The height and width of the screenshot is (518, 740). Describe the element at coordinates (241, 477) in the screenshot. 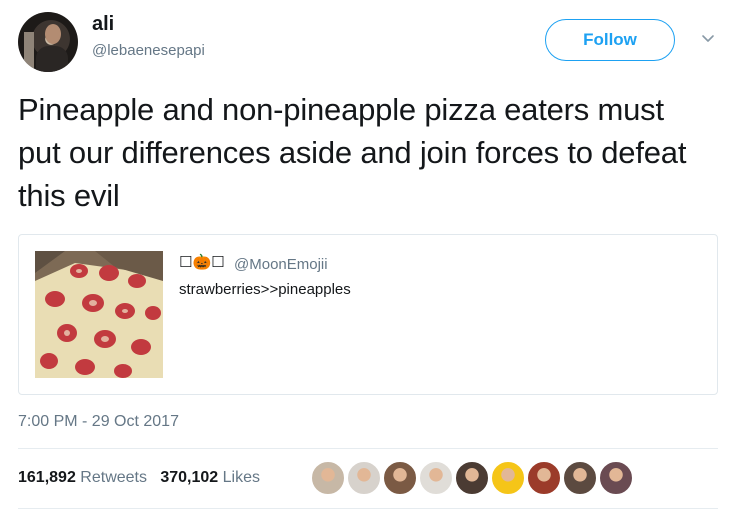

I see `likes-label: Likes` at that location.